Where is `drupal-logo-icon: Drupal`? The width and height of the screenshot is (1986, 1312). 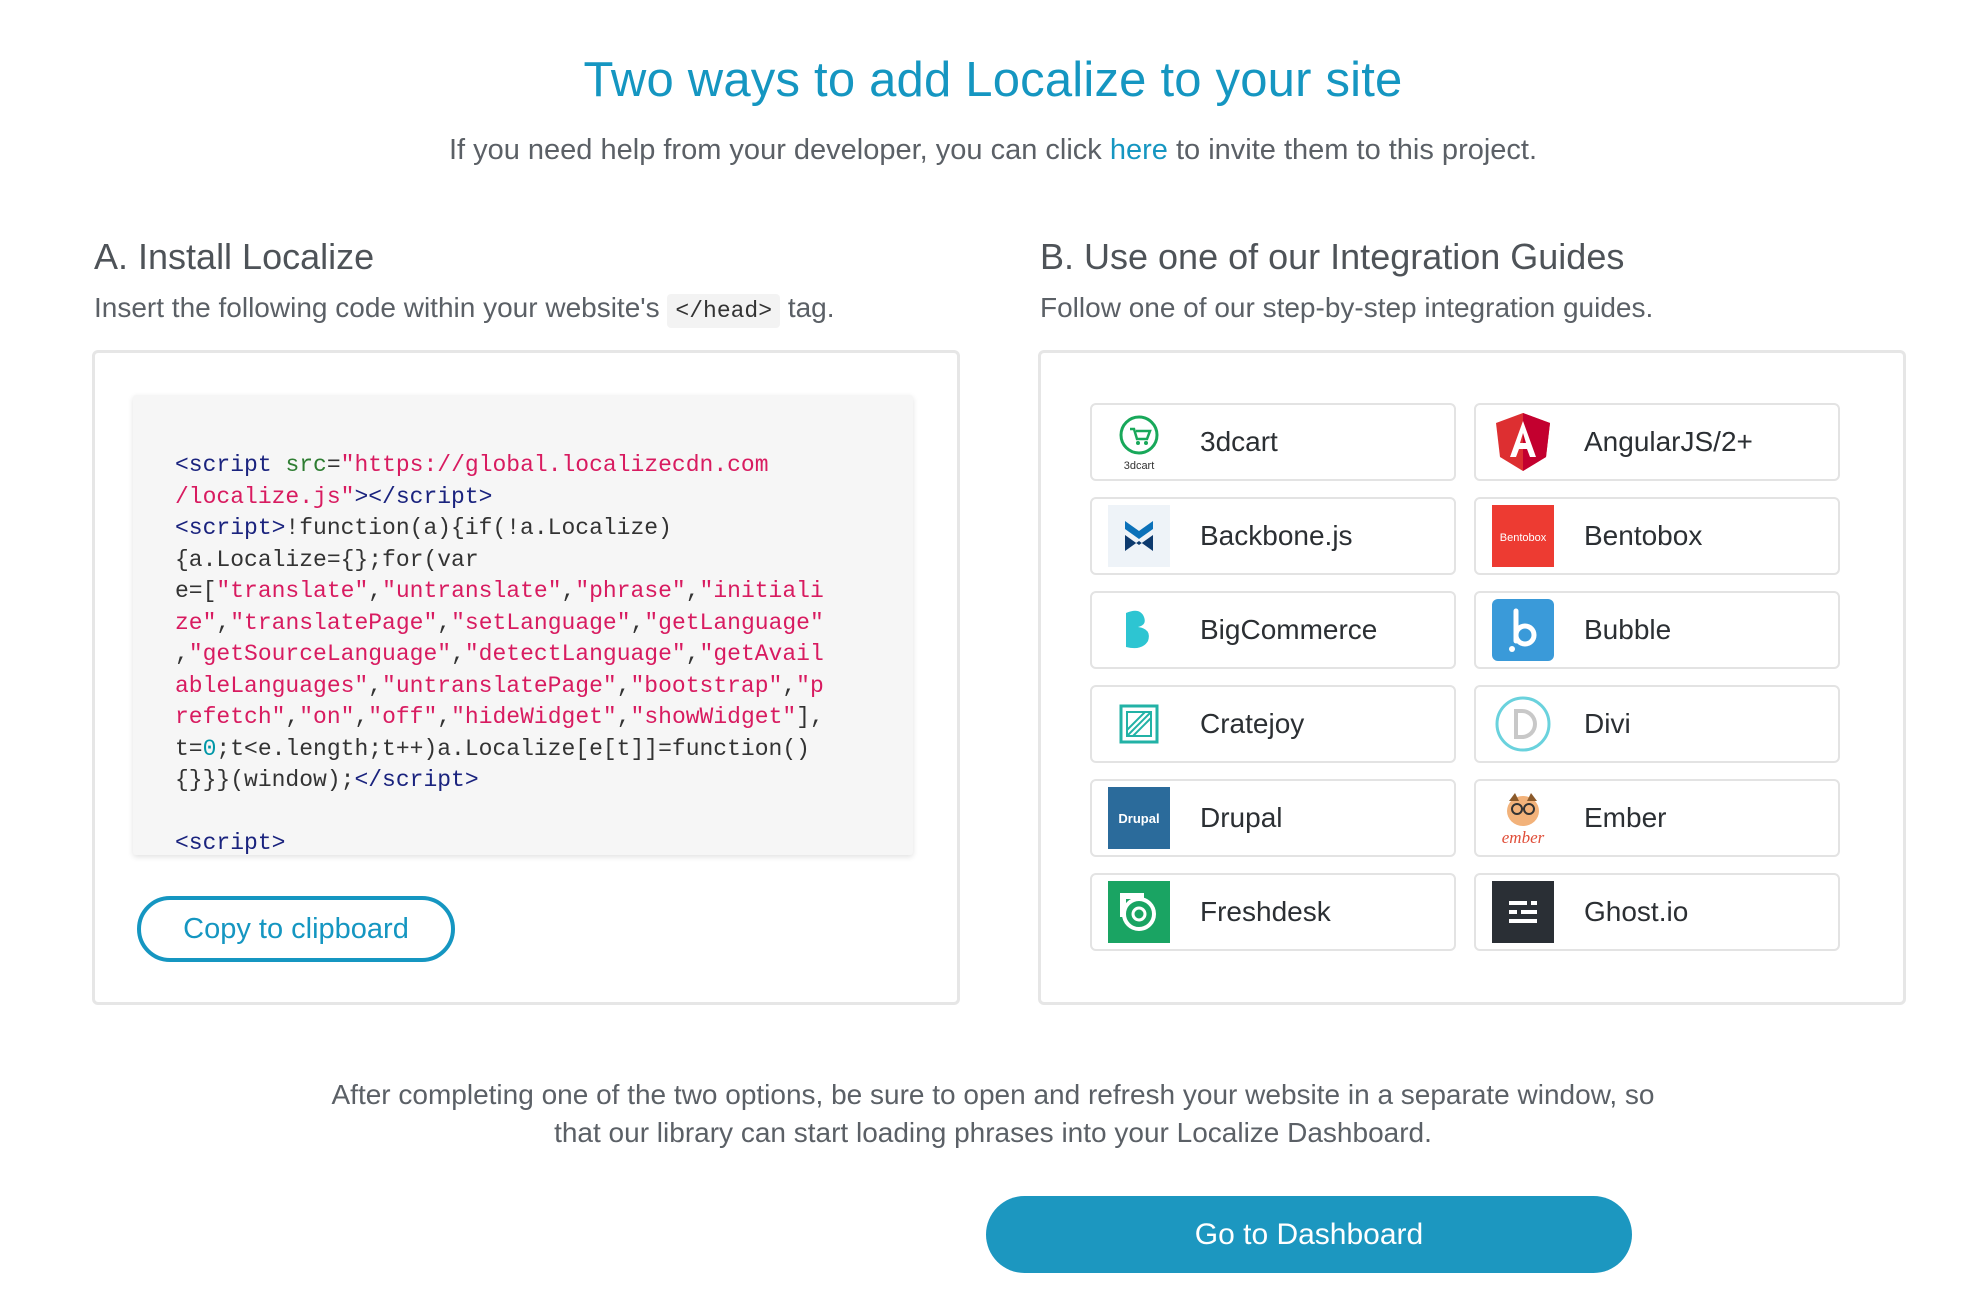
drupal-logo-icon: Drupal is located at coordinates (1139, 818).